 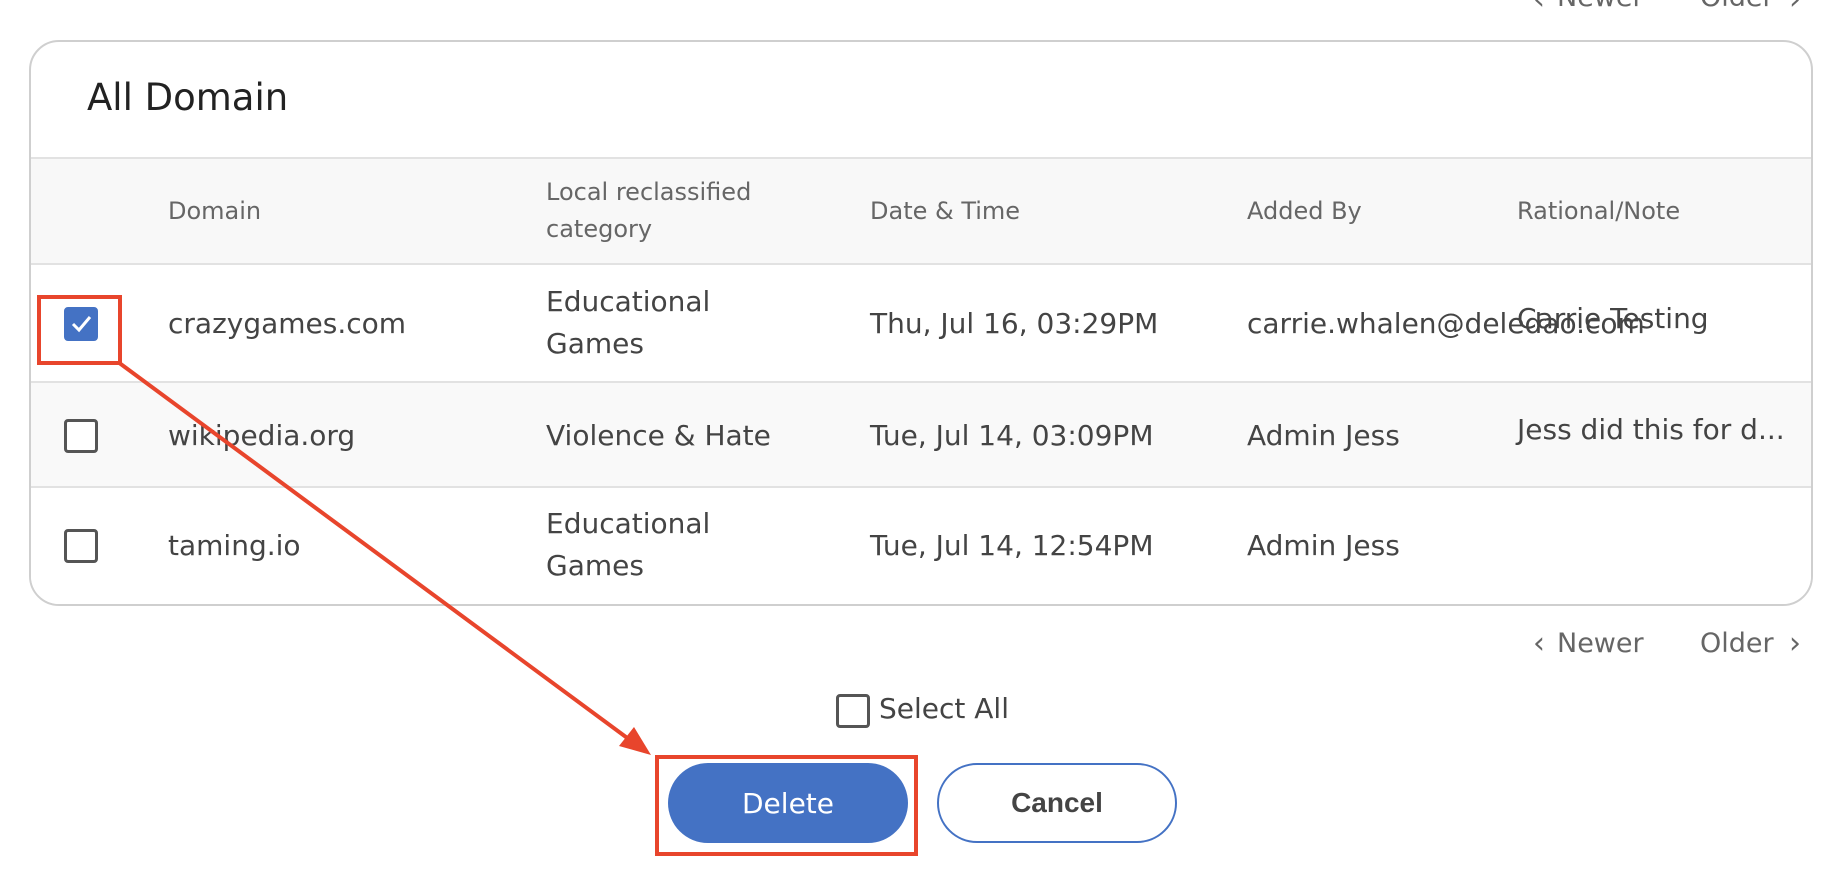 What do you see at coordinates (383, 557) in the screenshot?
I see `annotation-arrow` at bounding box center [383, 557].